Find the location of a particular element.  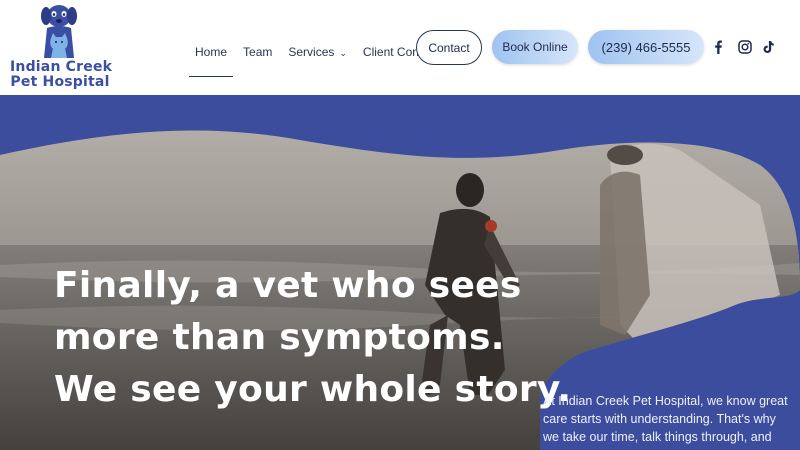

brand-name: Indian Creek Pet Hospital is located at coordinates (61, 74).